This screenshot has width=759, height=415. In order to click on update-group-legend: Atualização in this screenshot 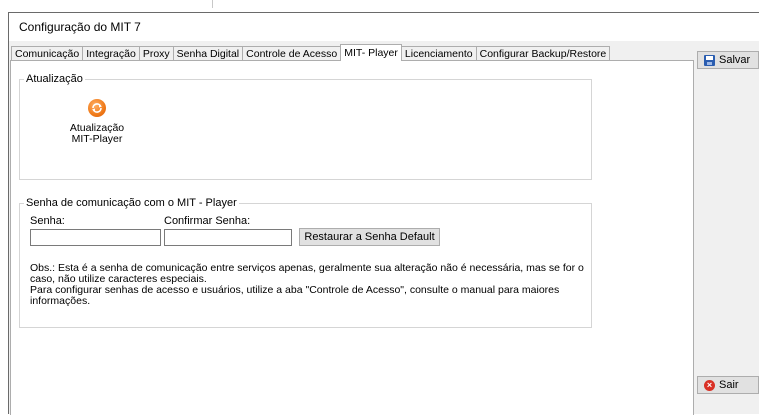, I will do `click(54, 79)`.